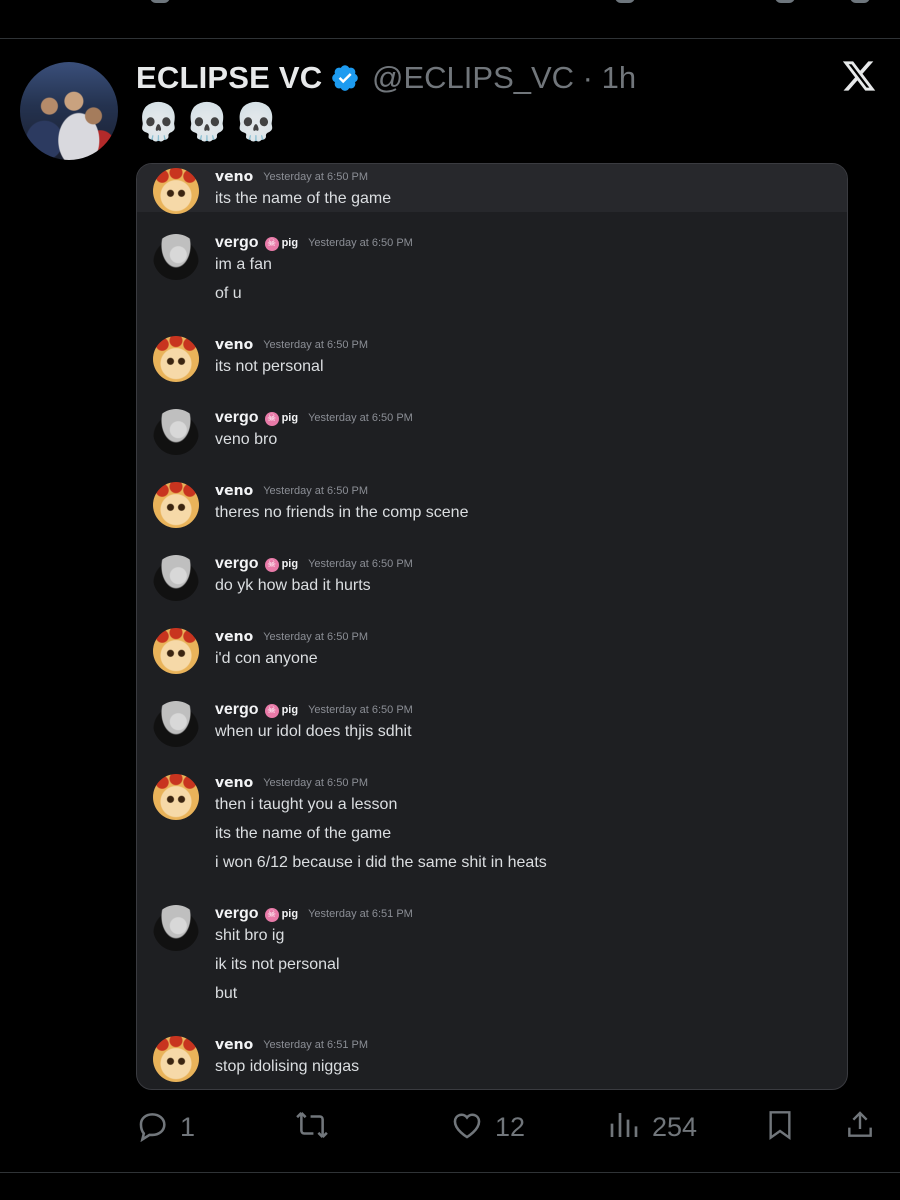 This screenshot has height=1200, width=900. I want to click on message-text: i'd con anyone, so click(266, 658).